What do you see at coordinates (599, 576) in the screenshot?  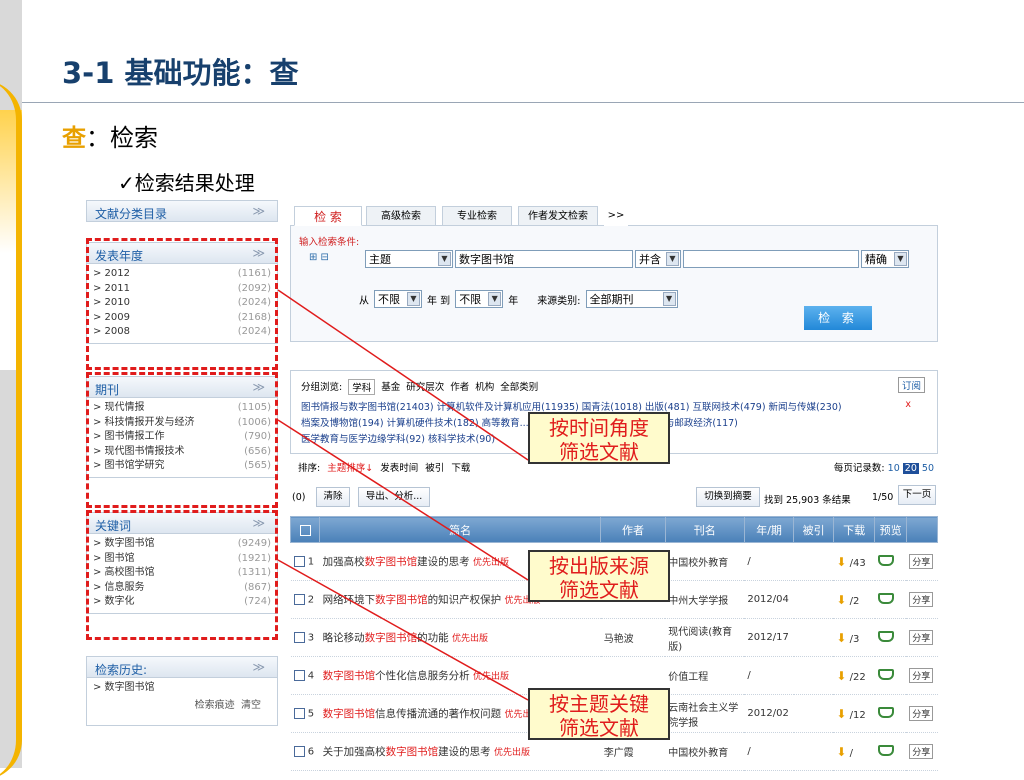 I see `callout-source: 按出版来源 筛选文献` at bounding box center [599, 576].